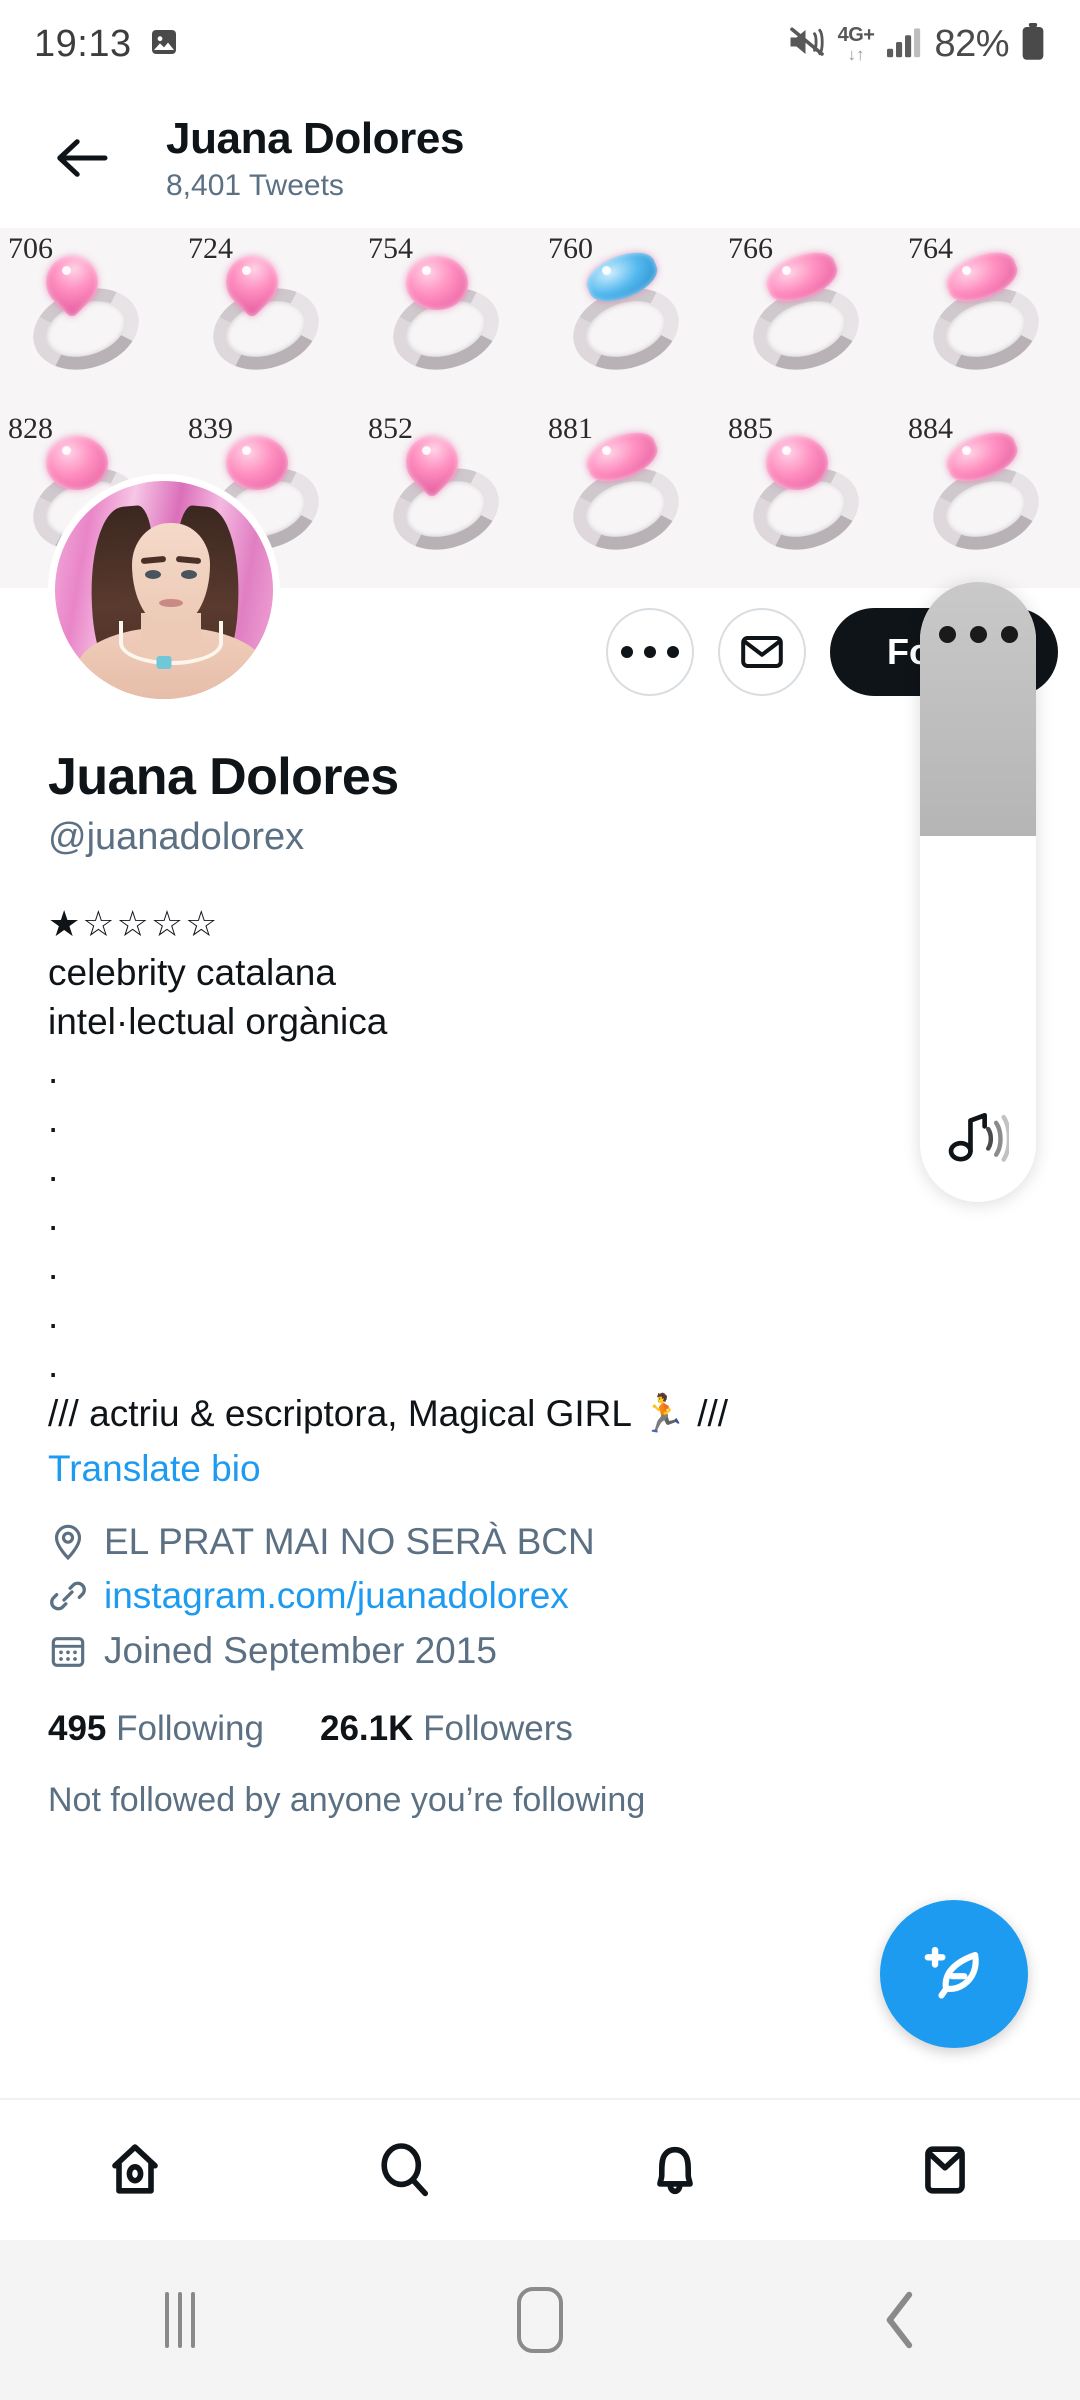 This screenshot has width=1080, height=2400. I want to click on nav-item-messages, so click(945, 2170).